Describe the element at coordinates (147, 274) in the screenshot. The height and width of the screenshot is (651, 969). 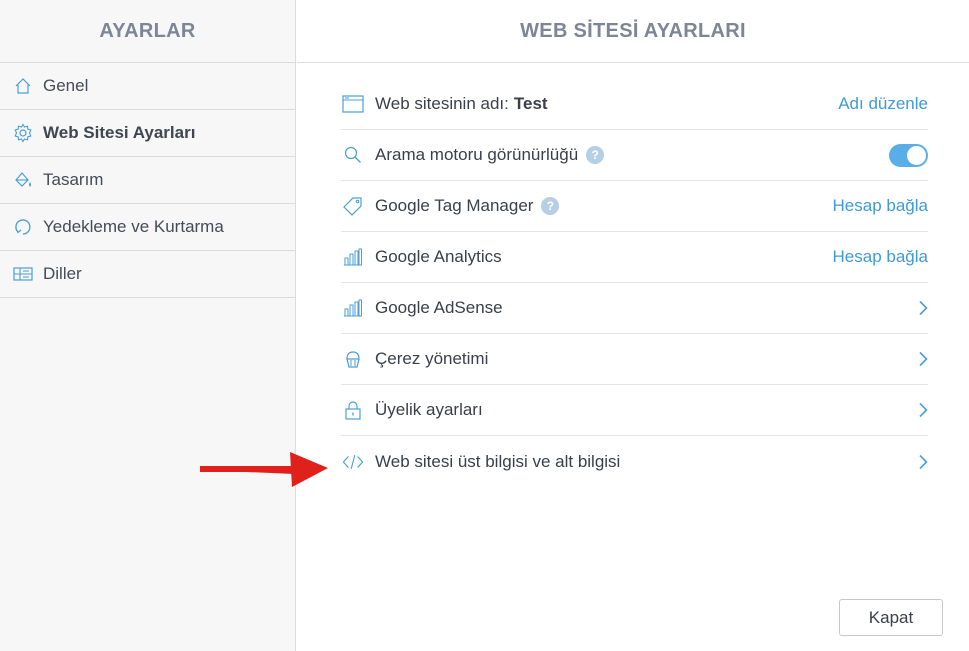
I see `sidebar-item-diller: Diller` at that location.